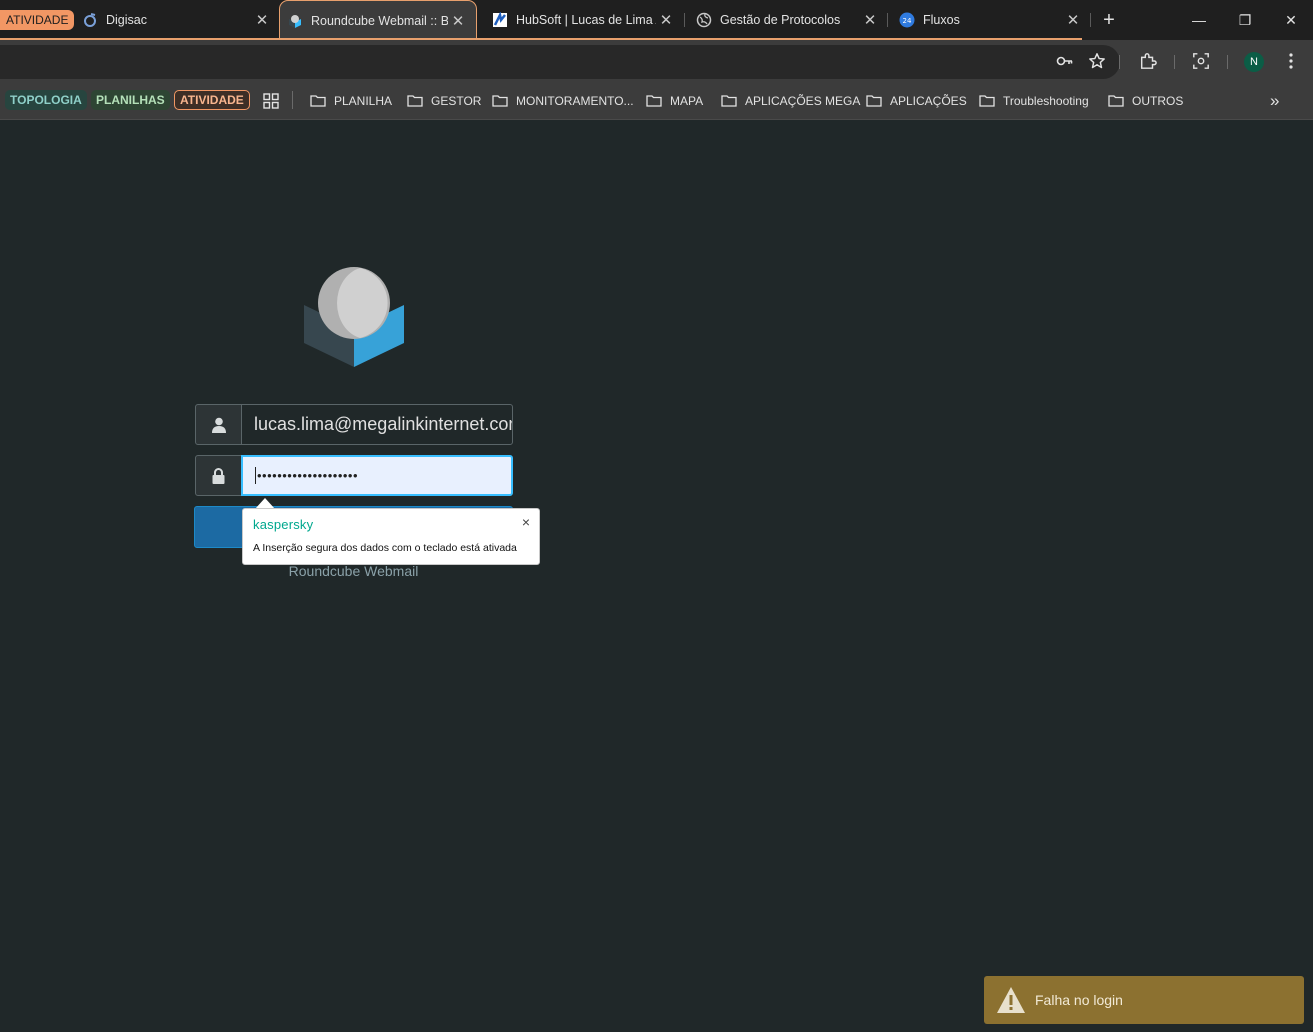 Image resolution: width=1313 pixels, height=1032 pixels. Describe the element at coordinates (354, 317) in the screenshot. I see `roundcube-logo` at that location.